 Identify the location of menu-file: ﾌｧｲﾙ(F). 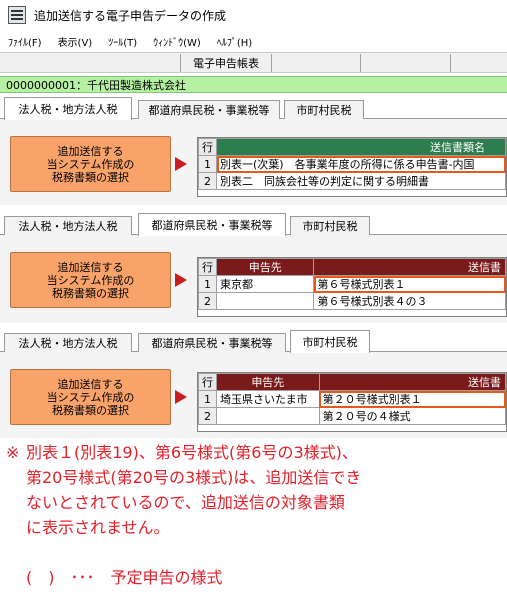
(25, 41).